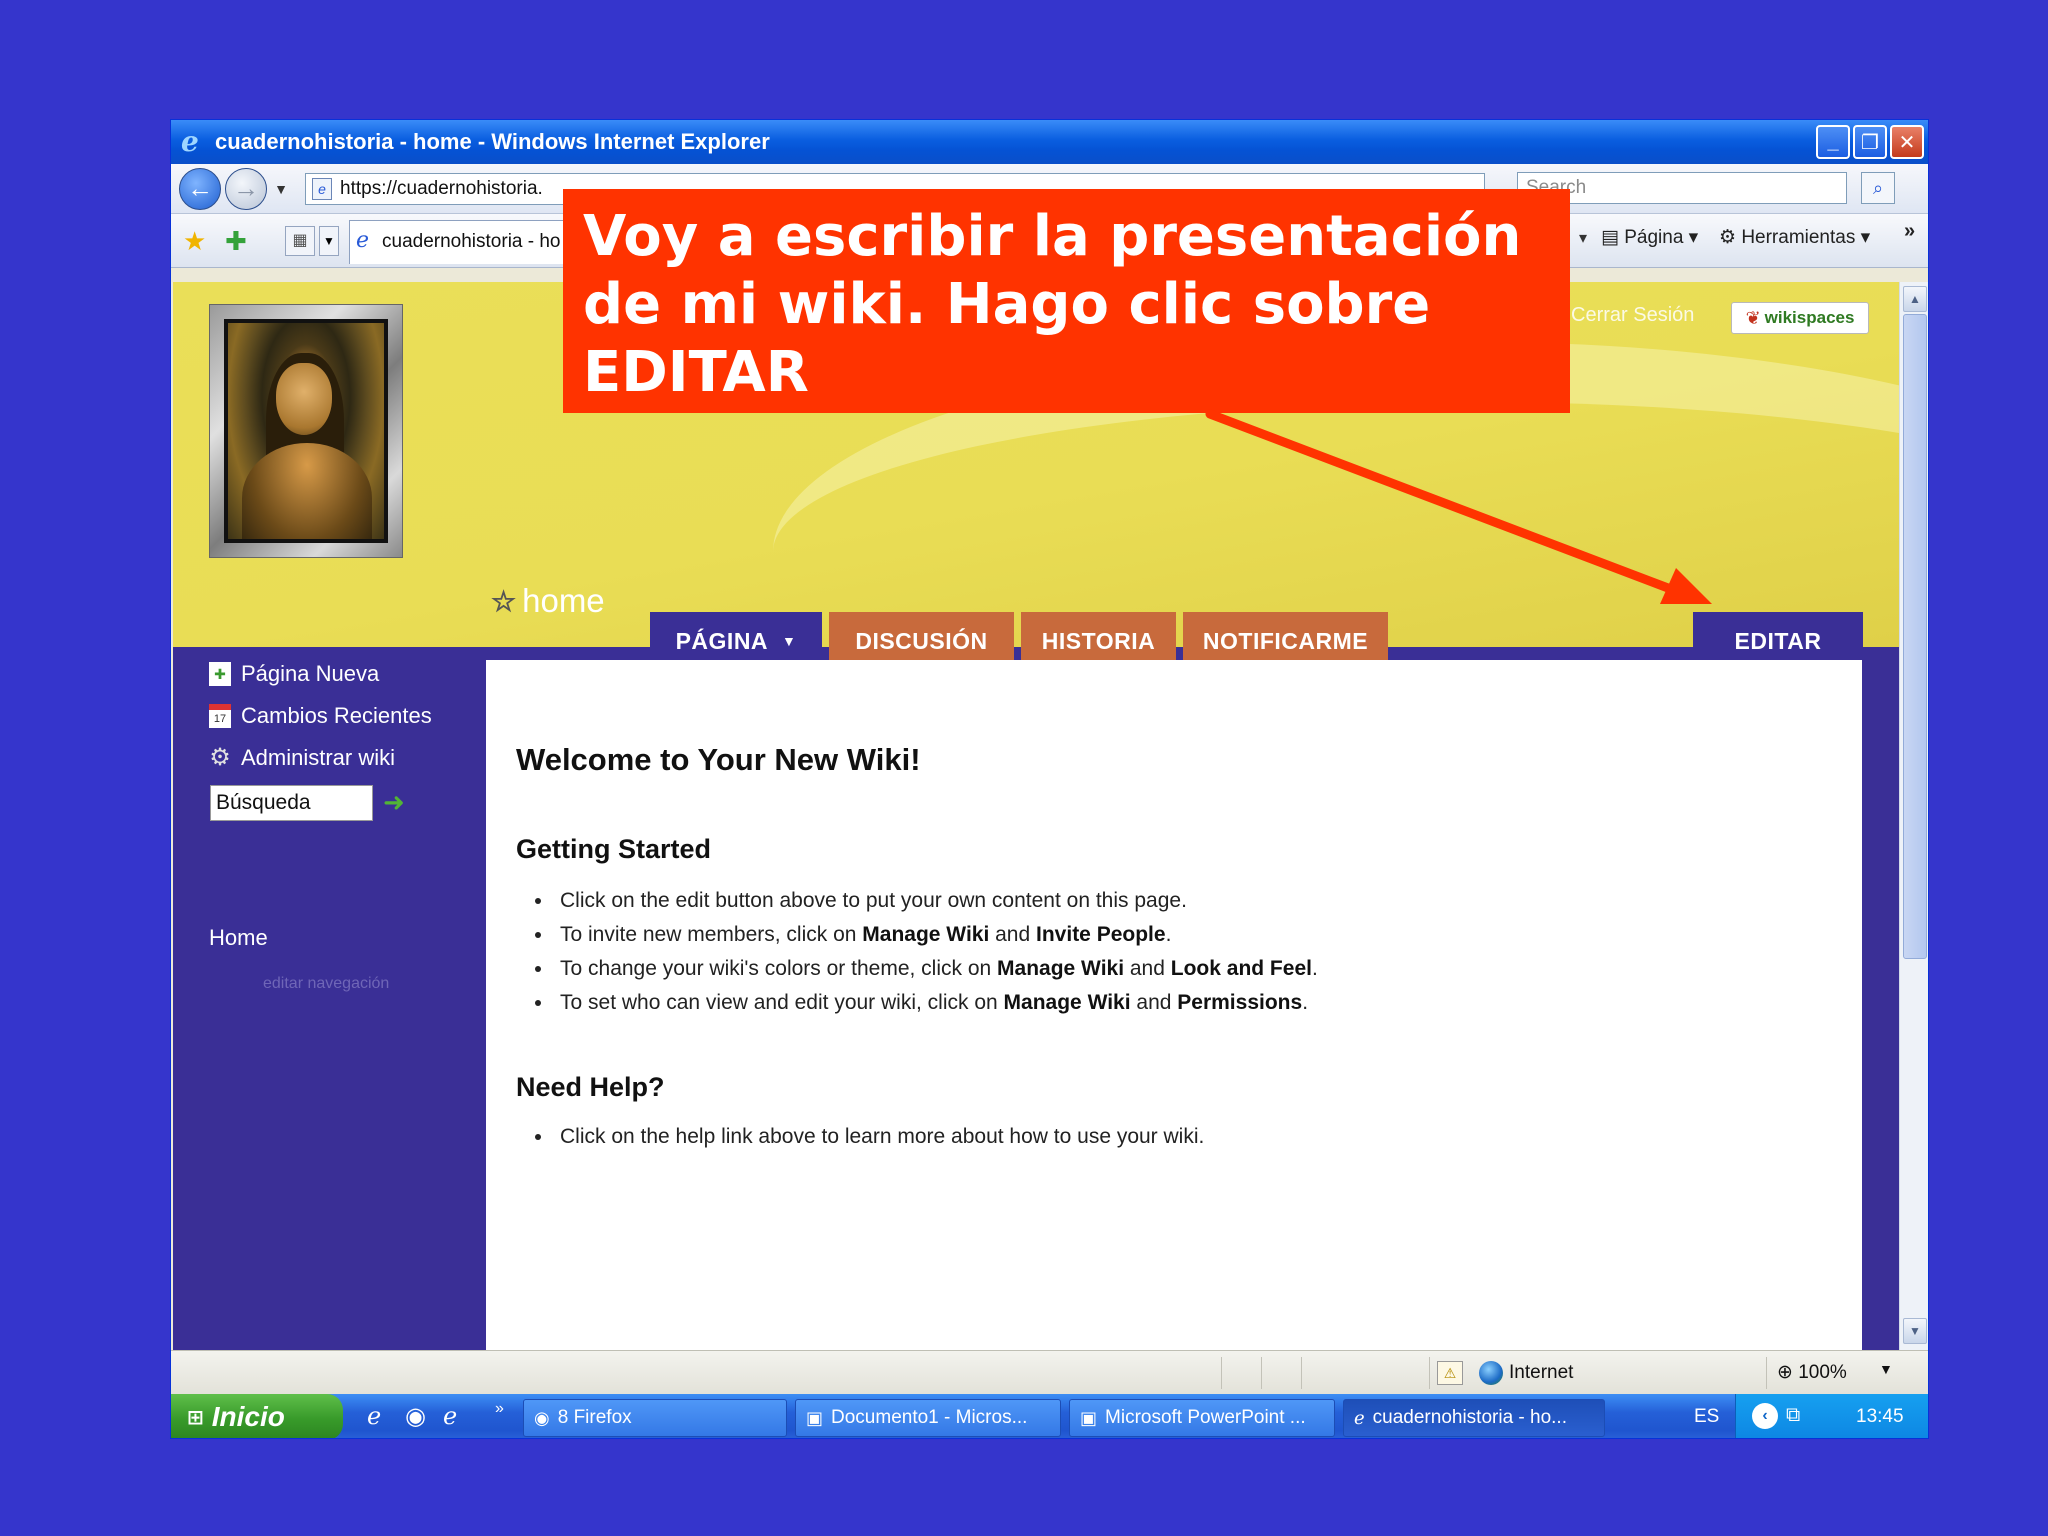 The width and height of the screenshot is (2048, 1536). Describe the element at coordinates (722, 640) in the screenshot. I see `tab-pagina-label: PÁGINA` at that location.